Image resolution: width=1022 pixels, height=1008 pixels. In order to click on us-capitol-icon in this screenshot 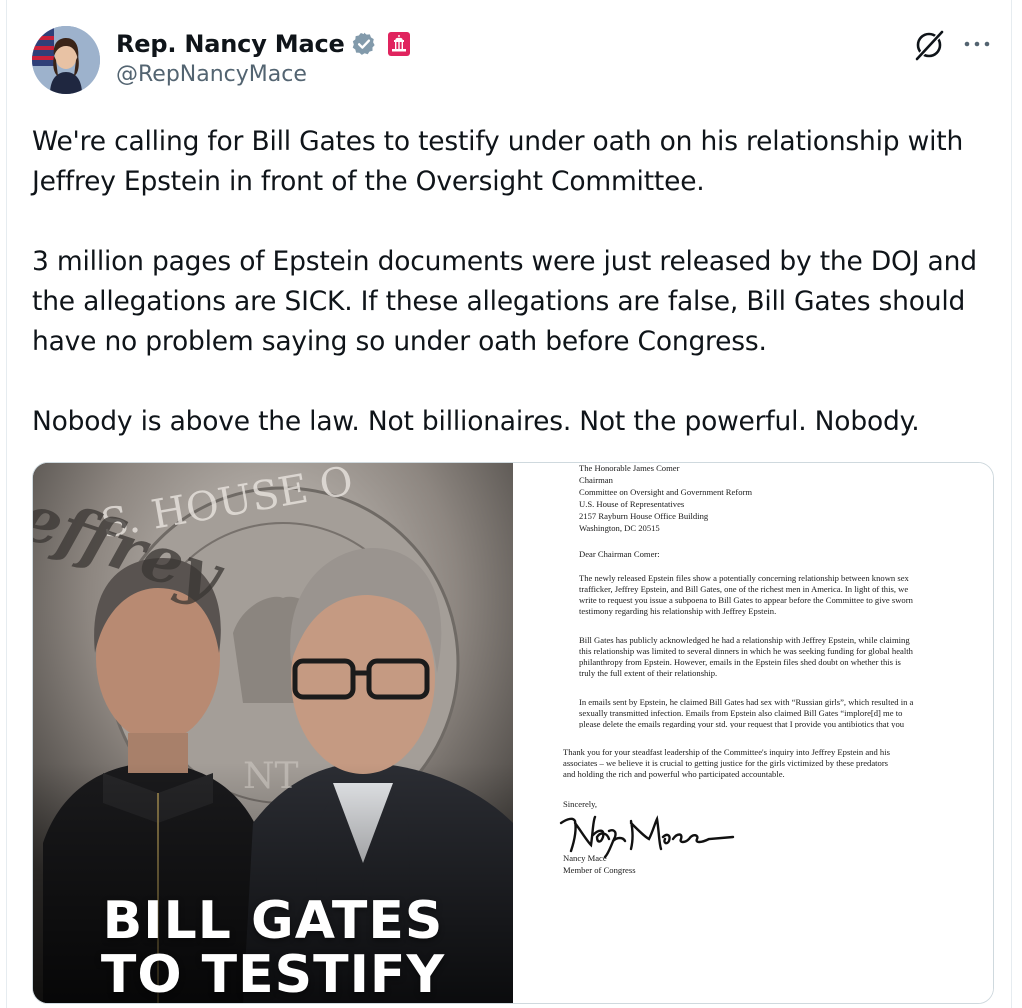, I will do `click(399, 44)`.